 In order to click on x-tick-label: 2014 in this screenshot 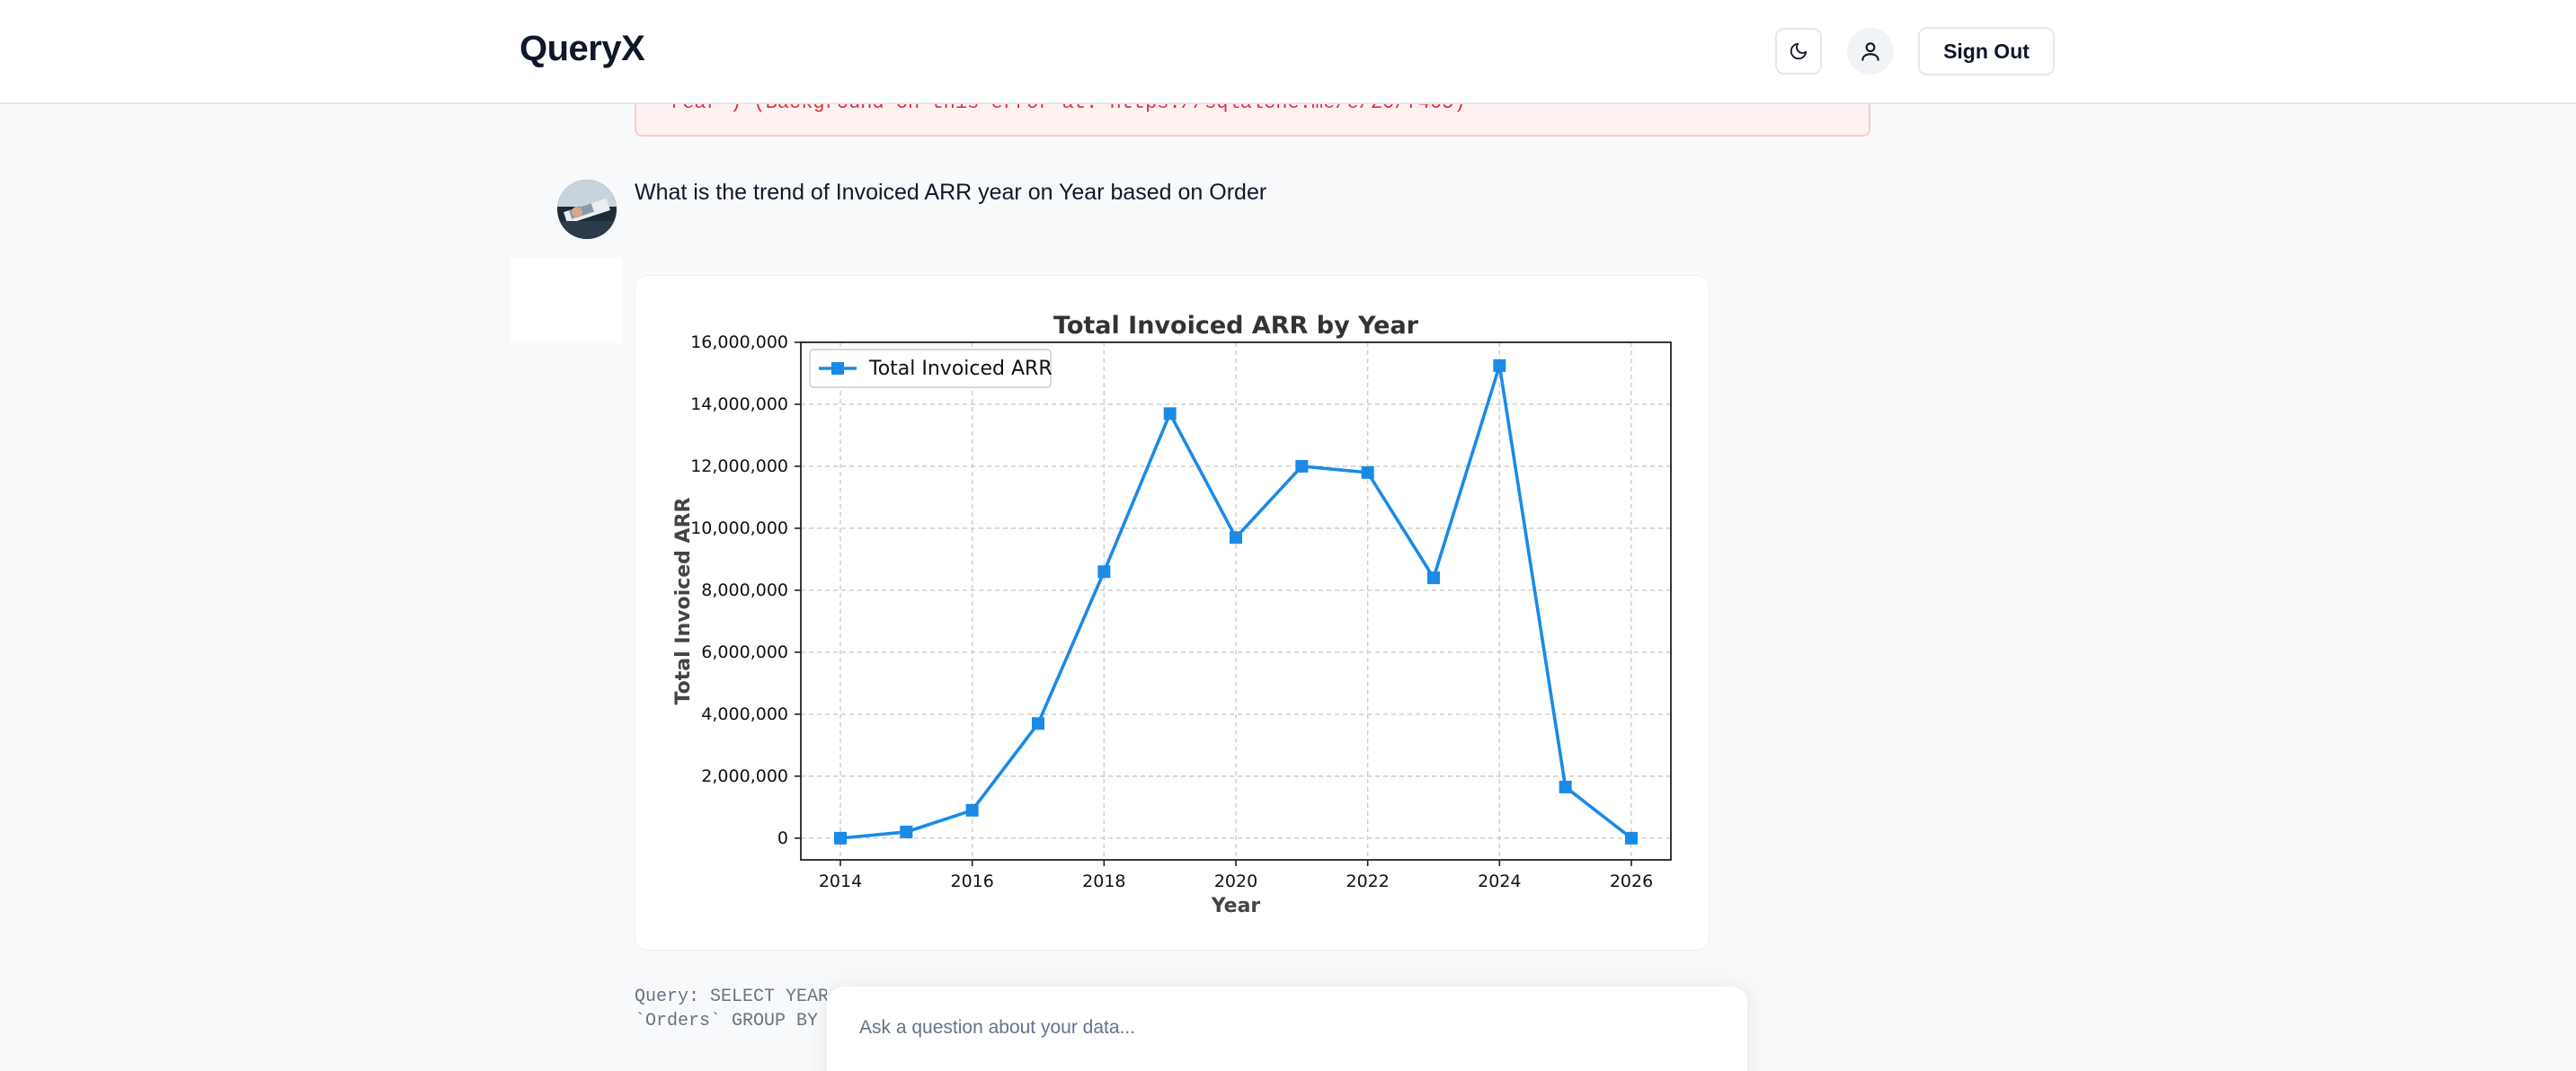, I will do `click(840, 882)`.